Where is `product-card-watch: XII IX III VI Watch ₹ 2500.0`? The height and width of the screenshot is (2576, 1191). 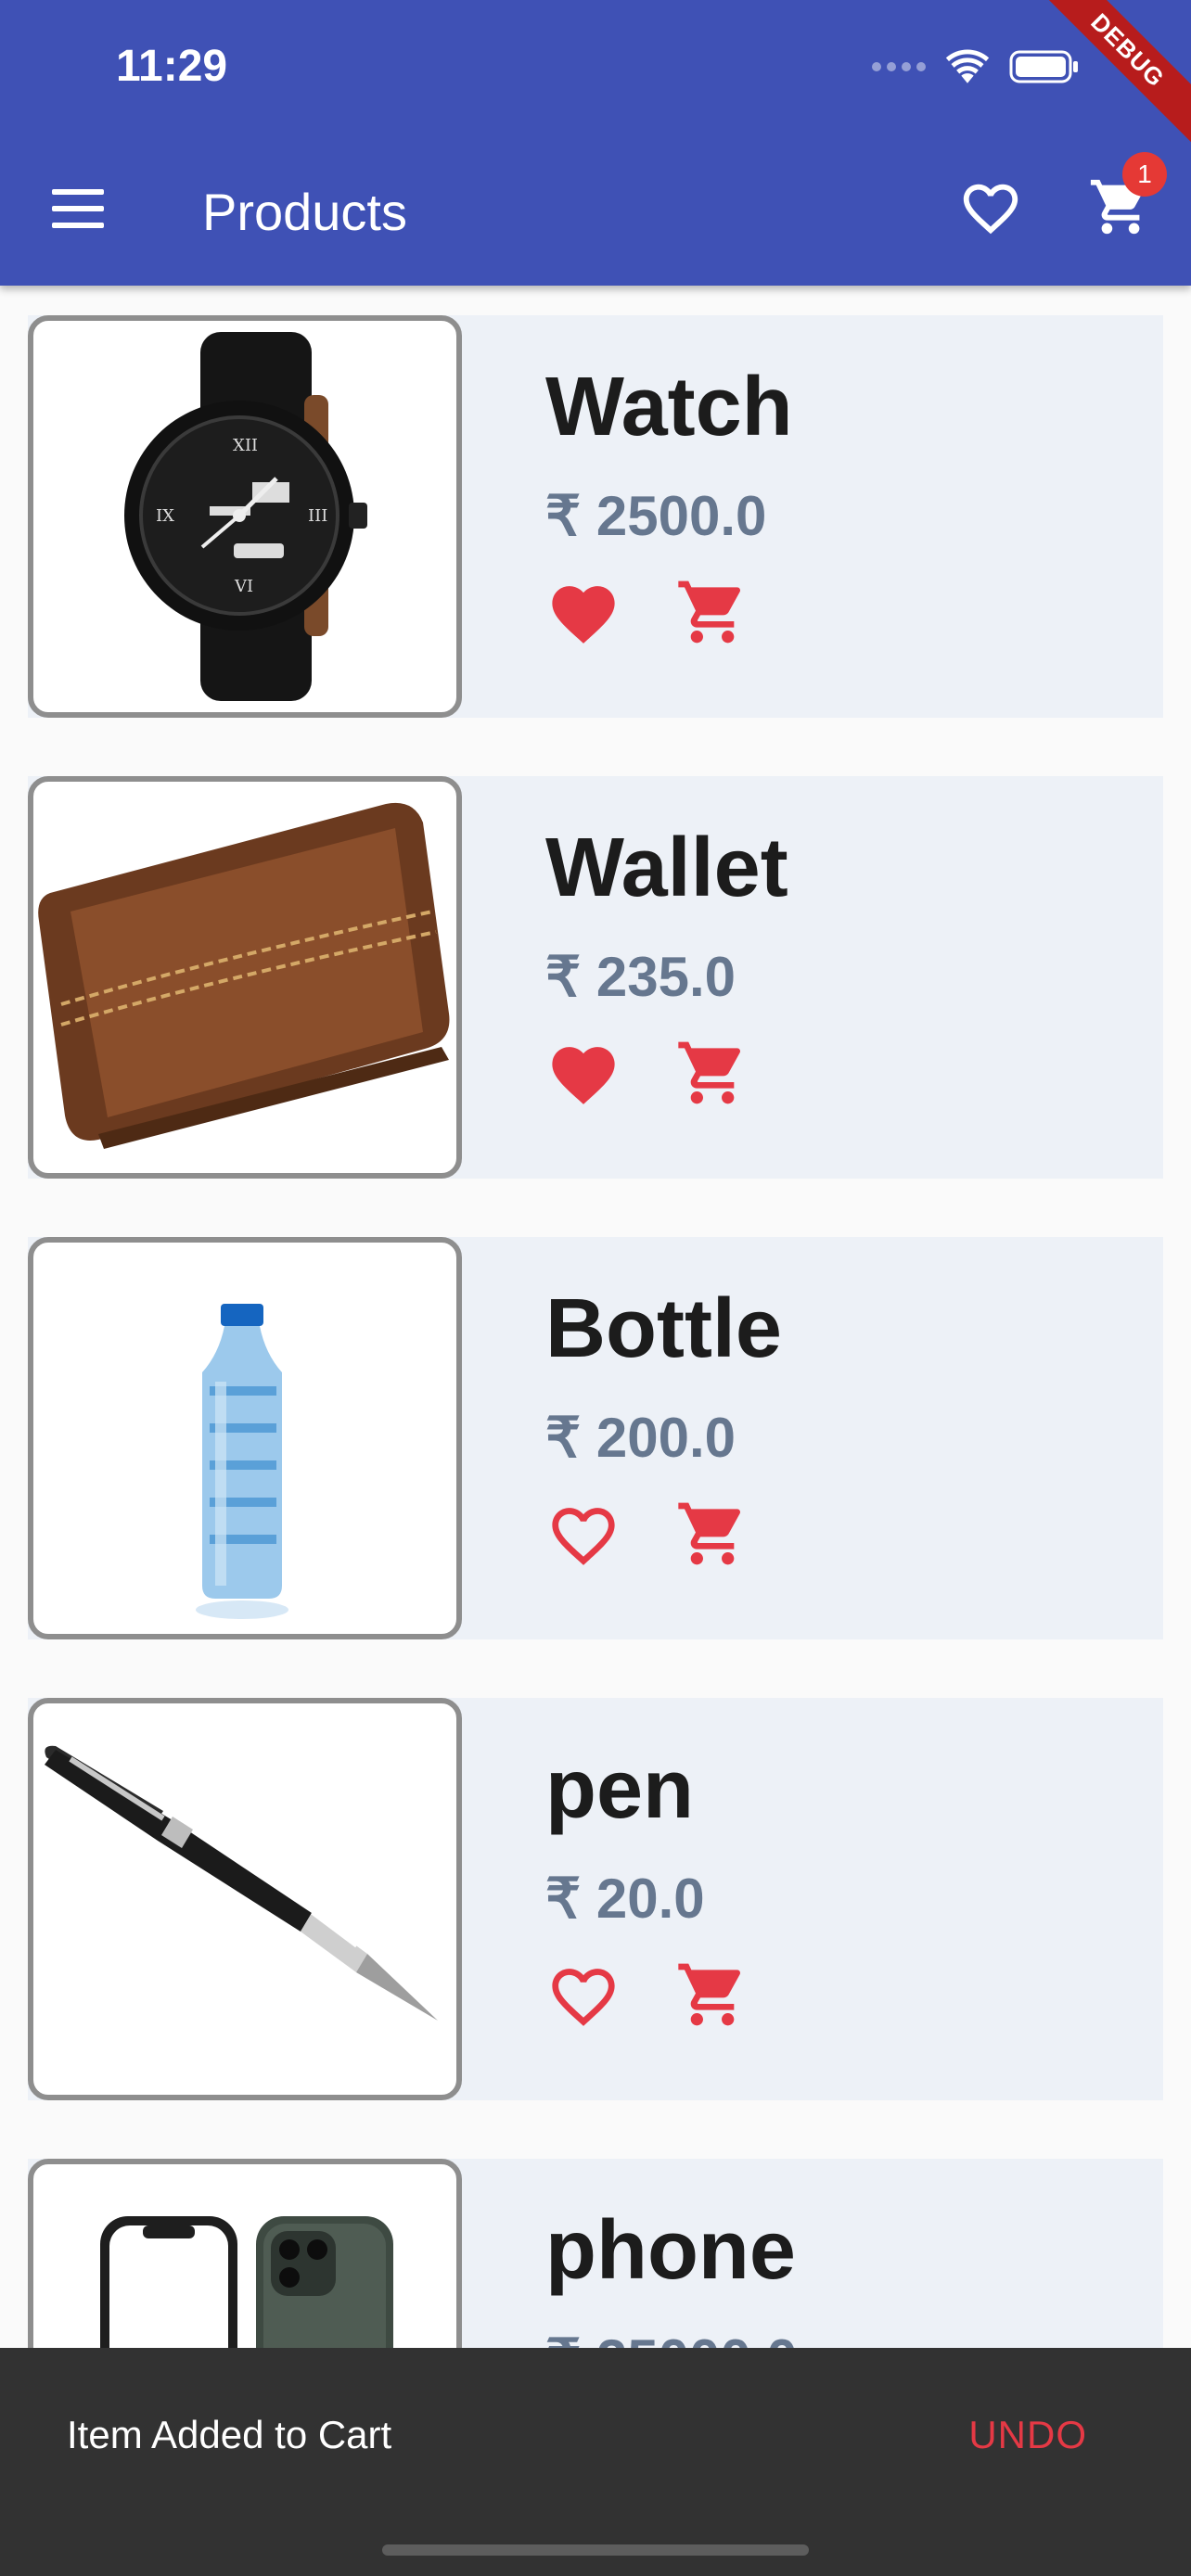
product-card-watch: XII IX III VI Watch ₹ 2500.0 is located at coordinates (595, 516).